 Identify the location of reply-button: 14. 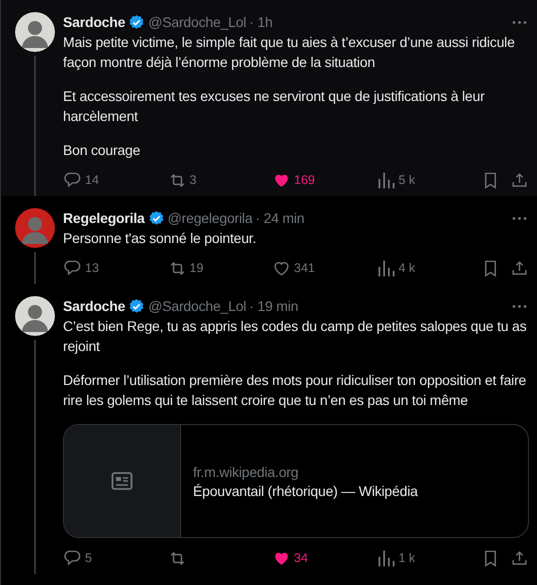
(81, 180).